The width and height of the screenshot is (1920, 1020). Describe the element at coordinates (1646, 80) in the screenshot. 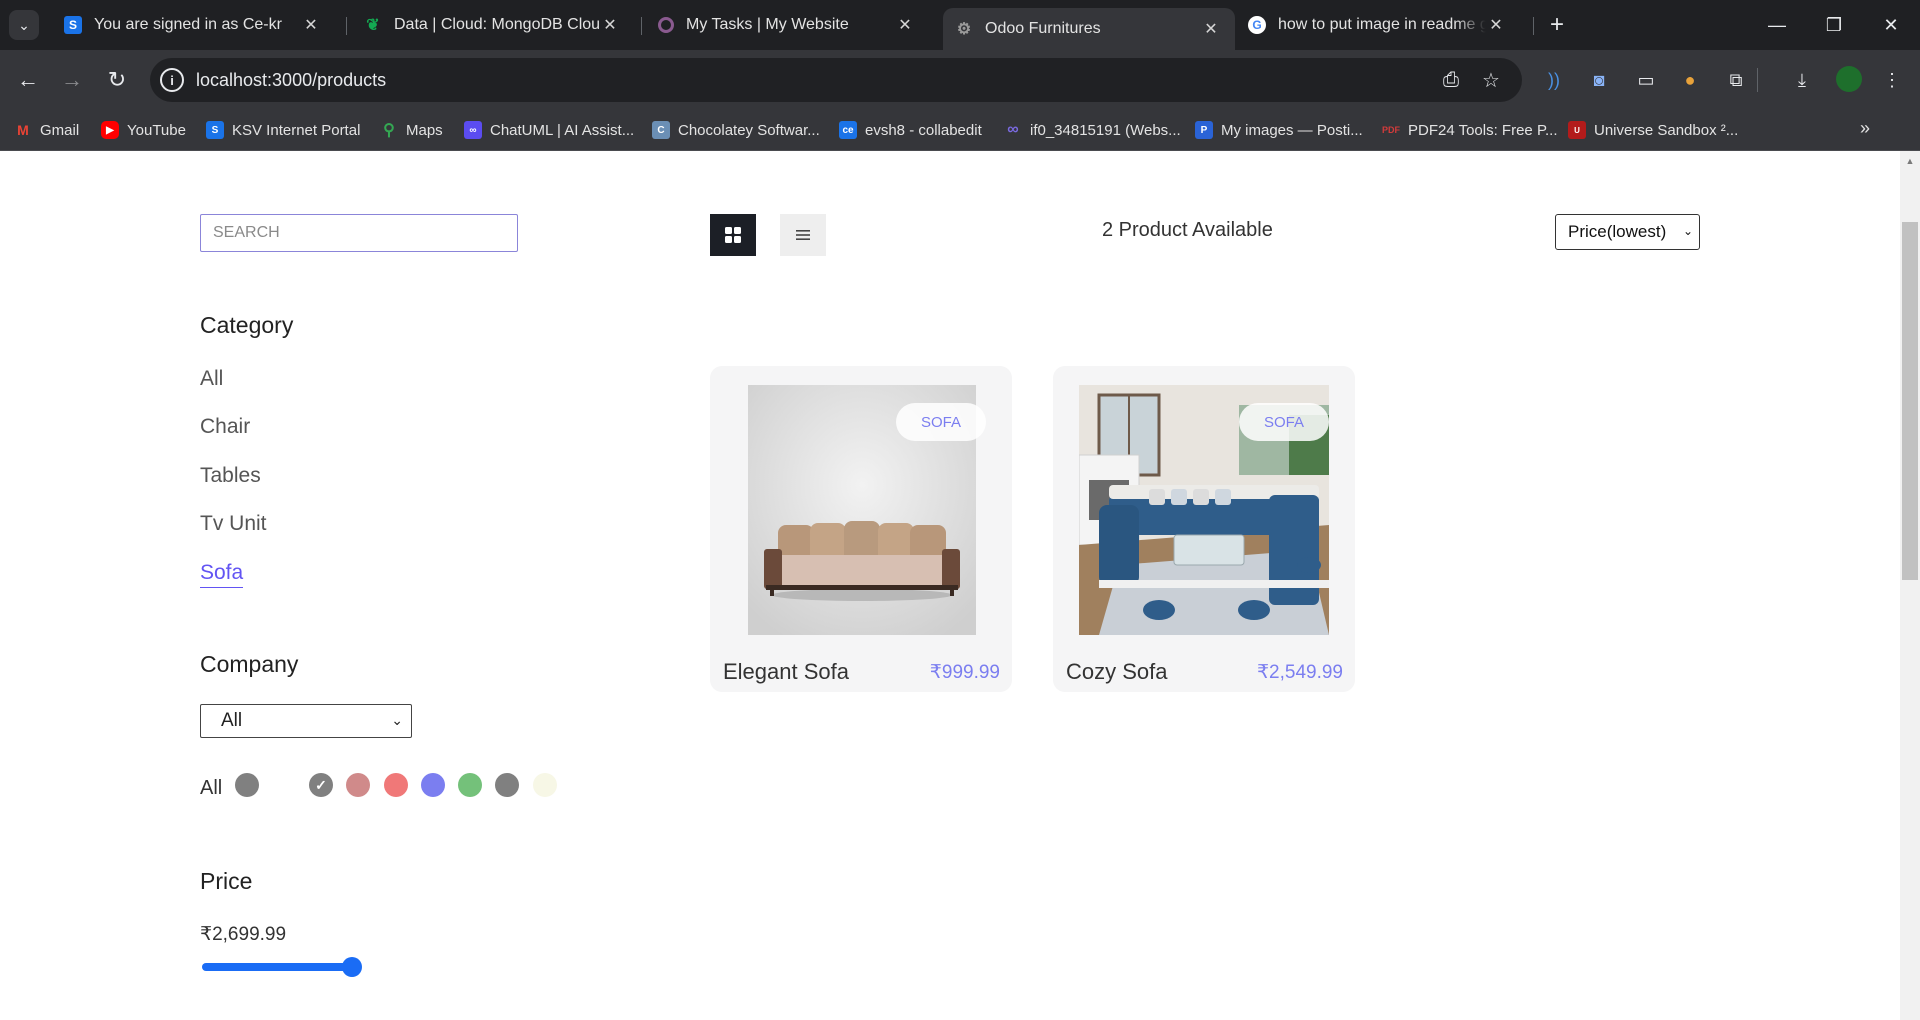

I see `window-extension-icon: ▭` at that location.